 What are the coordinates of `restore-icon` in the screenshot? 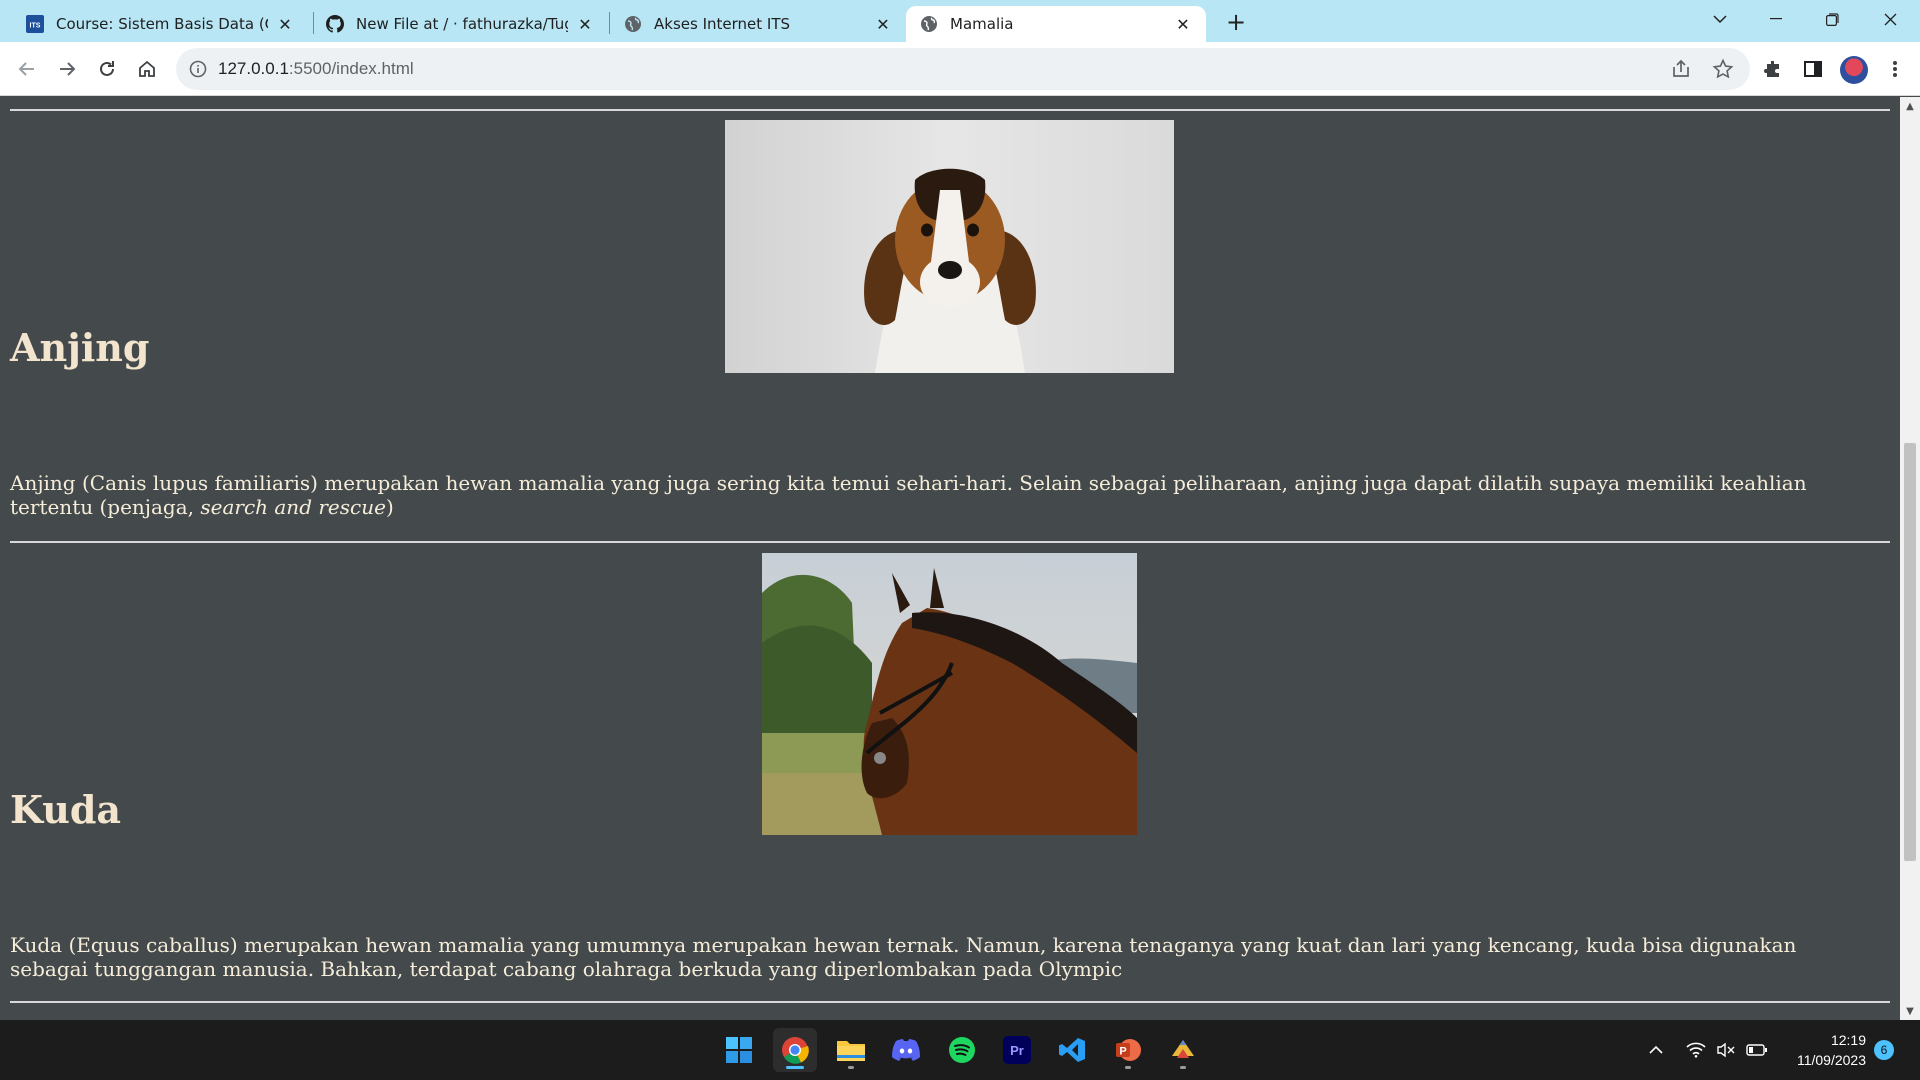 It's located at (1832, 19).